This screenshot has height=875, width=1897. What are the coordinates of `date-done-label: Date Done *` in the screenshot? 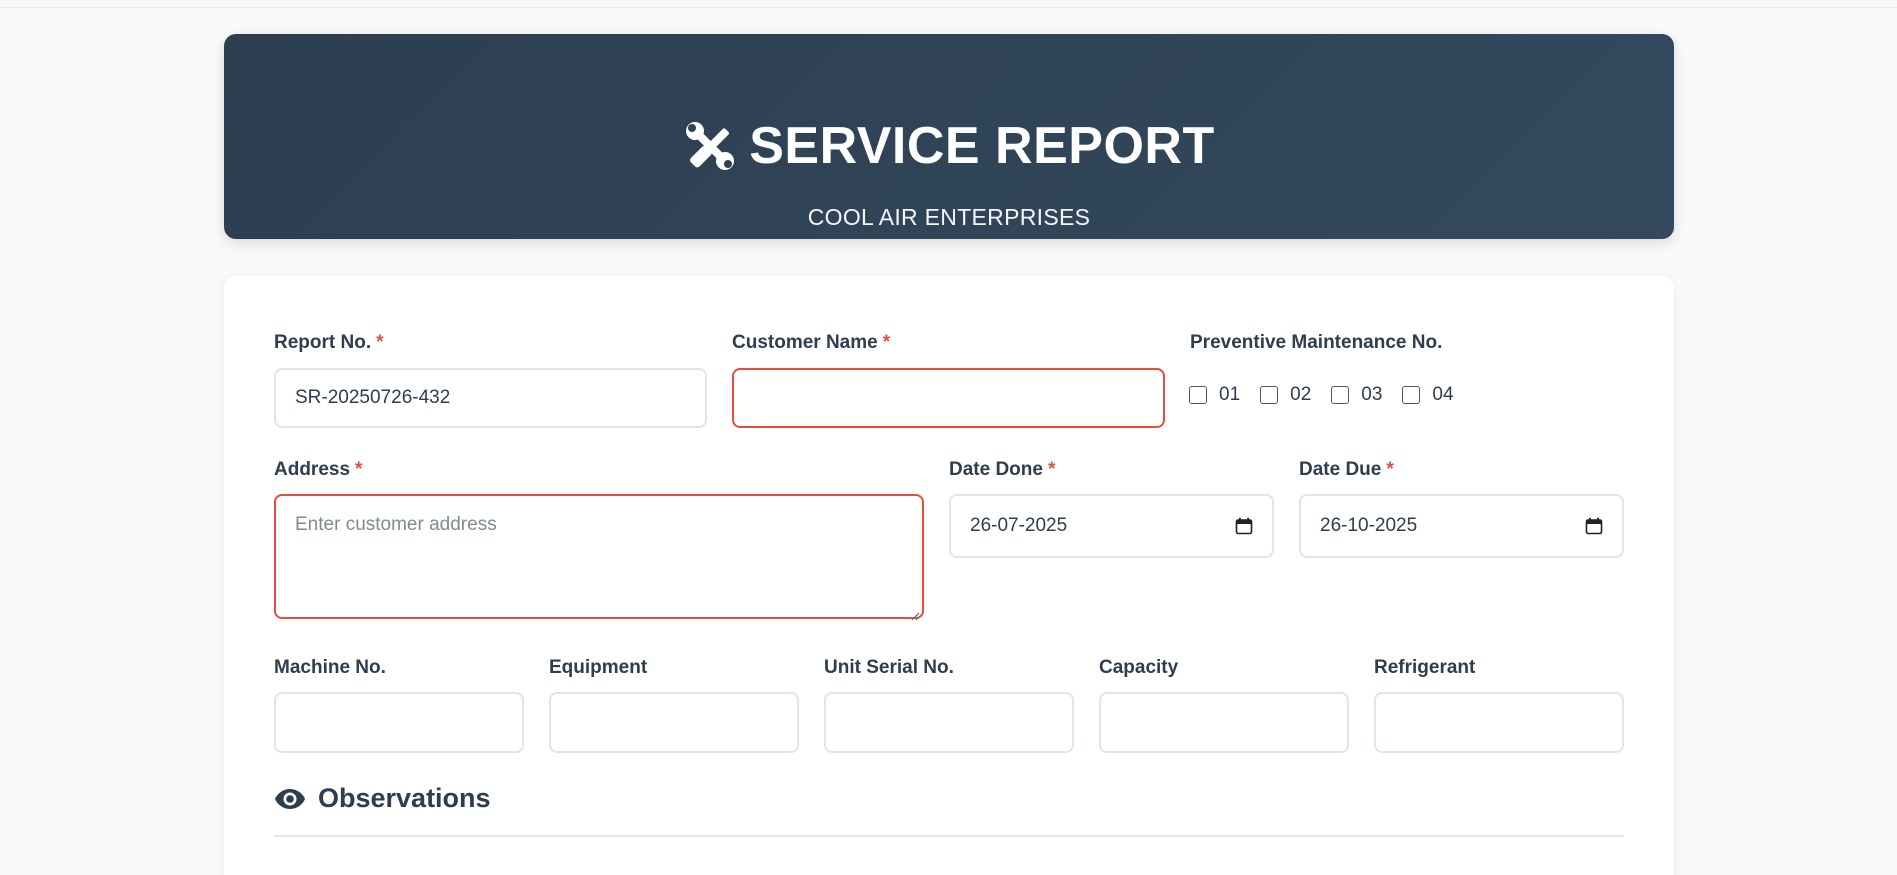 It's located at (1002, 470).